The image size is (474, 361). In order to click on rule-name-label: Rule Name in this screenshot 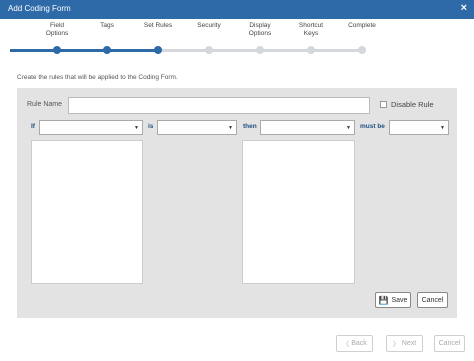, I will do `click(45, 104)`.